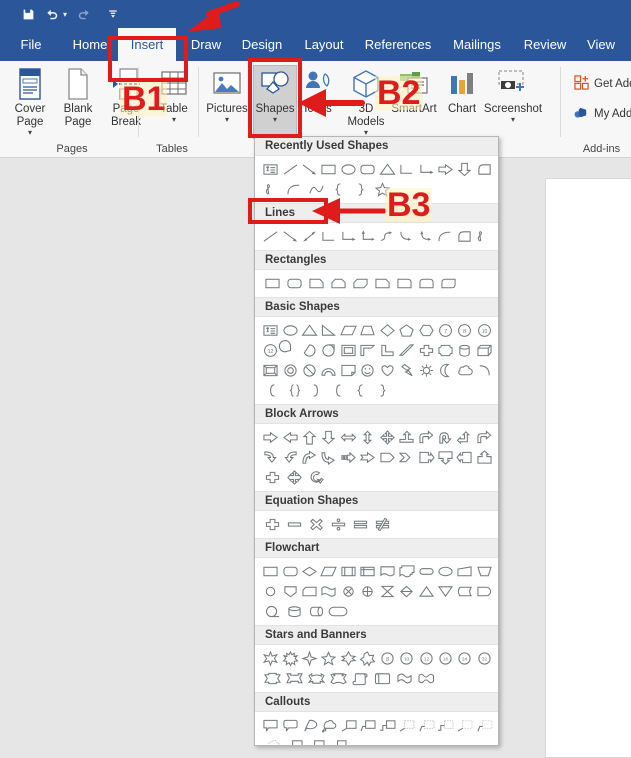 The image size is (631, 758). What do you see at coordinates (348, 330) in the screenshot?
I see `shape-parallelogram-icon` at bounding box center [348, 330].